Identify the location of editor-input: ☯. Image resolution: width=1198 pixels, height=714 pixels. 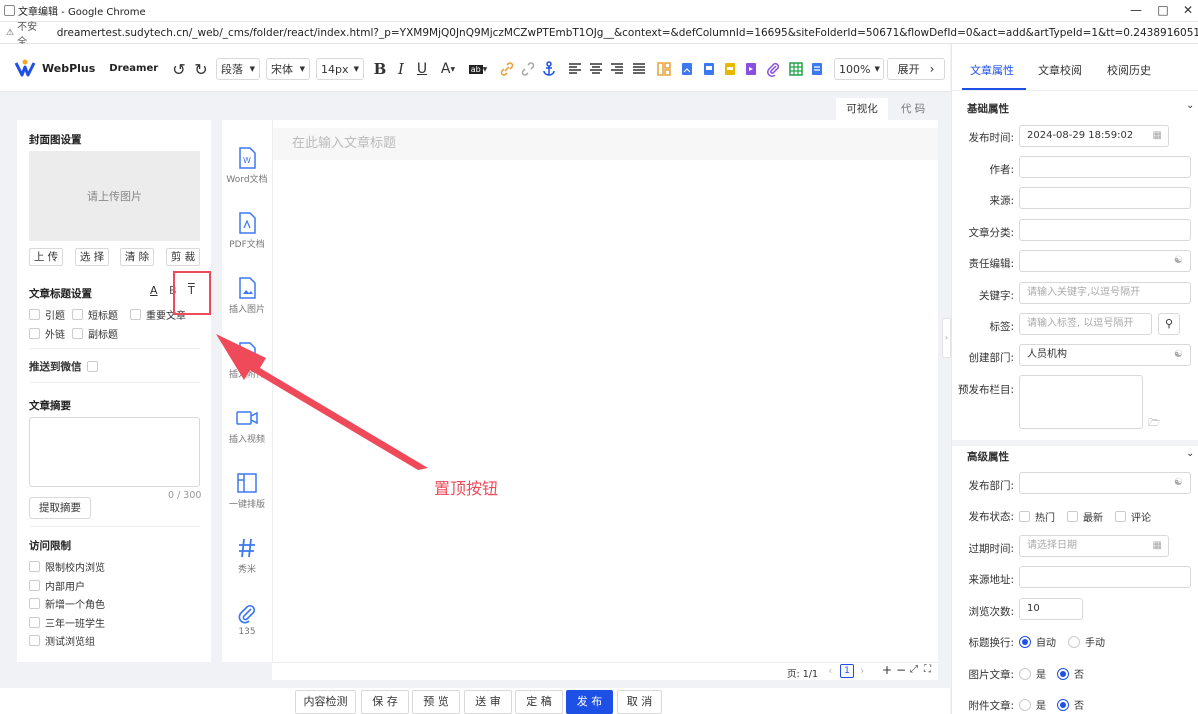
(1105, 261).